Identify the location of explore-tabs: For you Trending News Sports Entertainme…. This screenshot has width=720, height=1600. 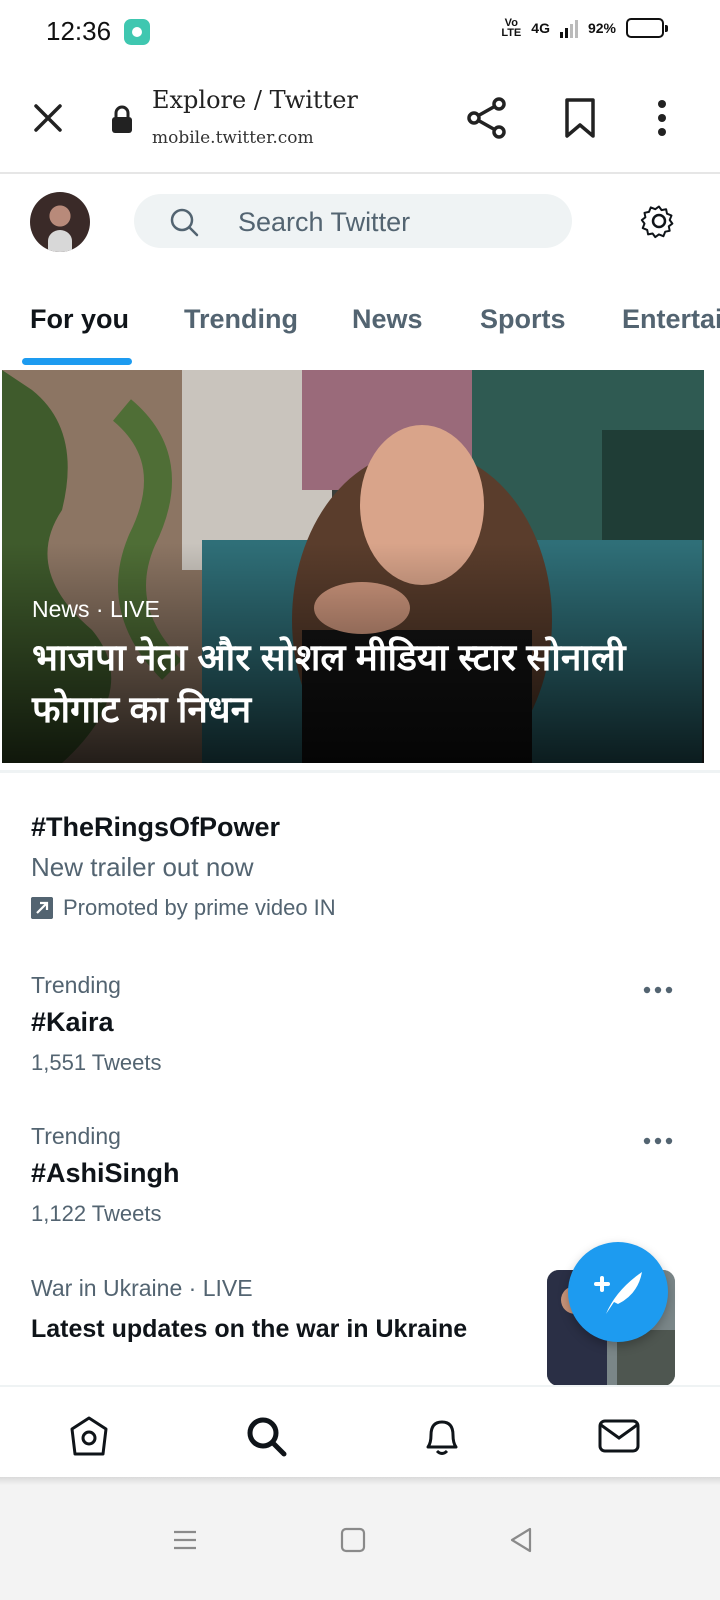
(360, 330).